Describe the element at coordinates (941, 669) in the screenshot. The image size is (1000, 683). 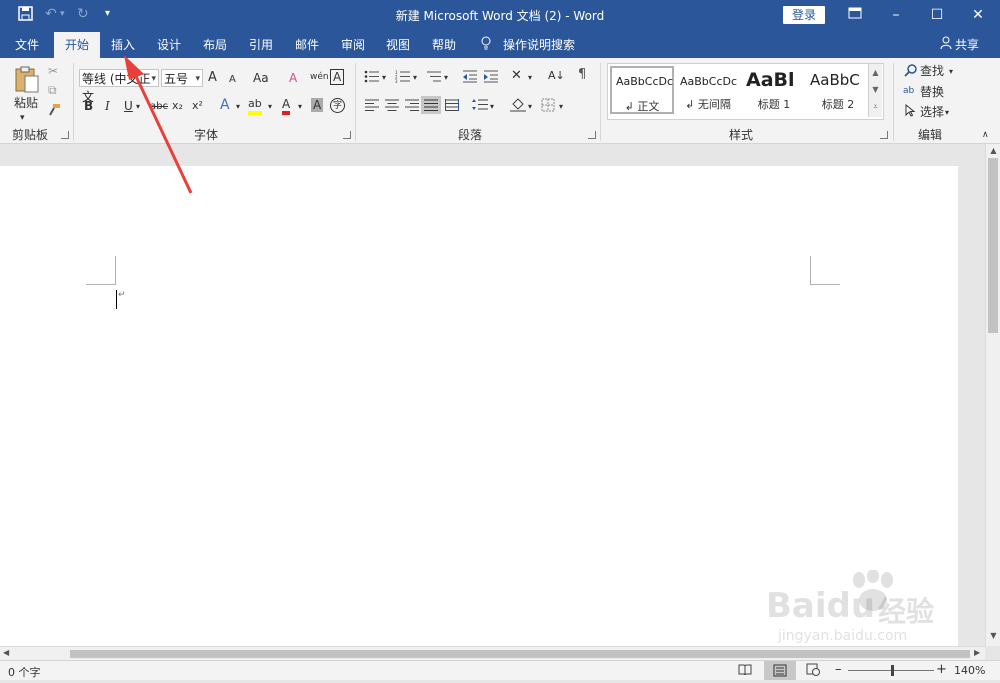
I see `zoom-in-icon: +` at that location.